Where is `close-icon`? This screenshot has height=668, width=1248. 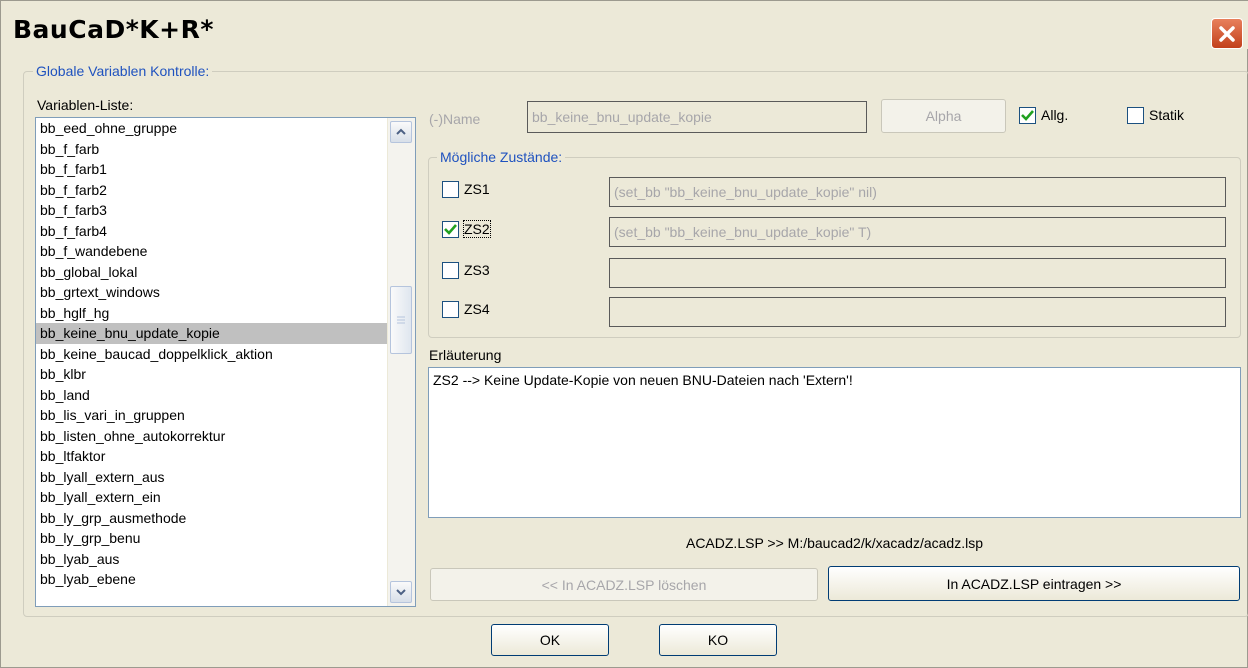 close-icon is located at coordinates (1227, 33).